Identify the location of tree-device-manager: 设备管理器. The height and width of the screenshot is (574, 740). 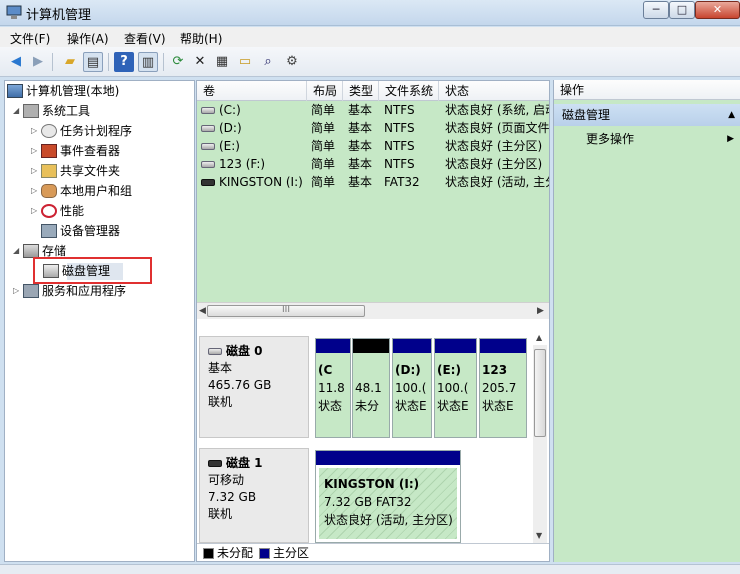
(80, 231).